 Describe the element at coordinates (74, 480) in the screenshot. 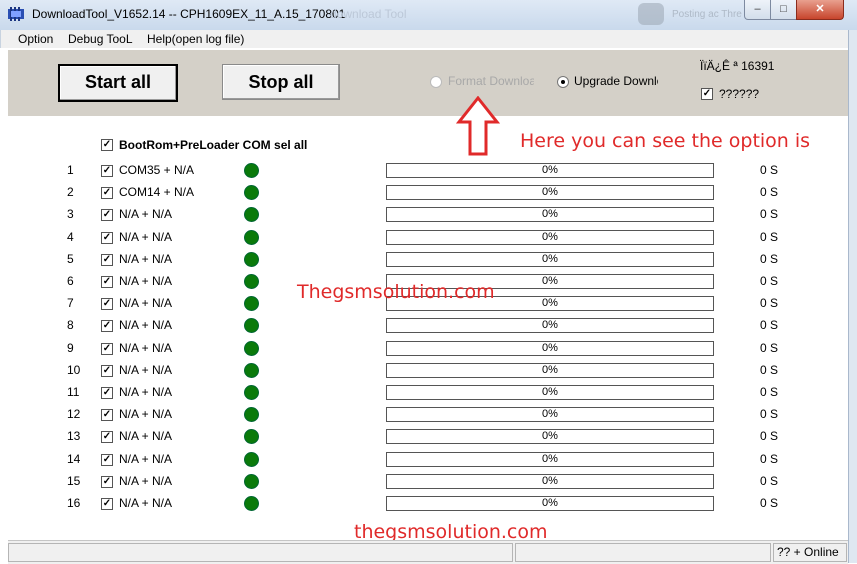

I see `row-number: 15` at that location.